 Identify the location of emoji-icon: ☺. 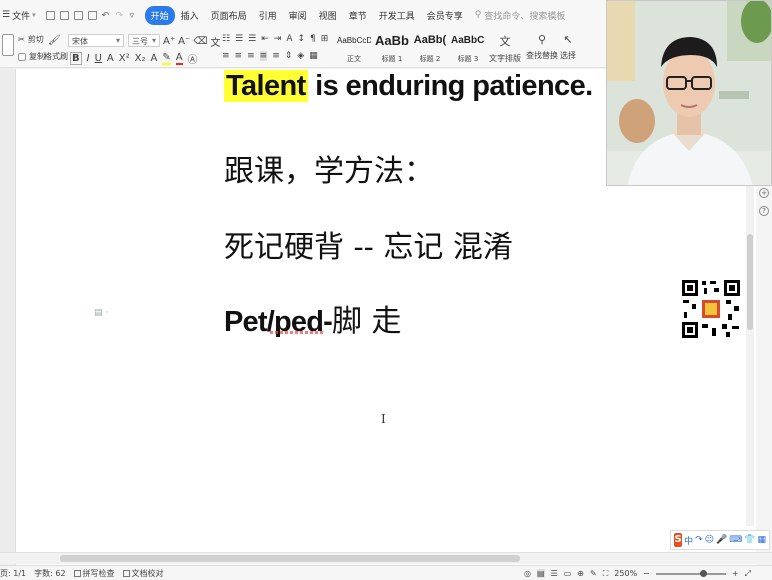
(709, 540).